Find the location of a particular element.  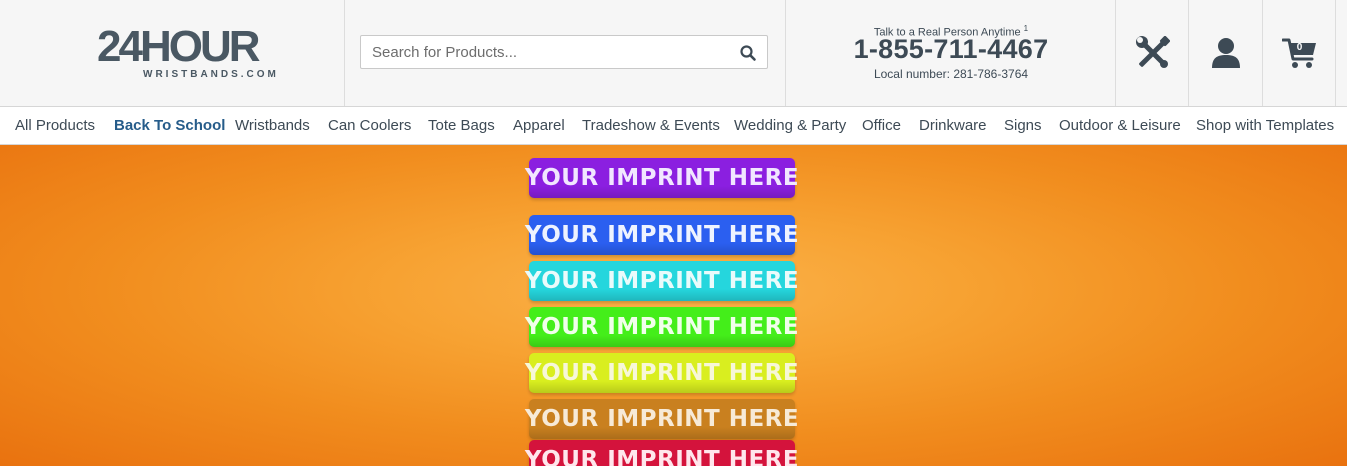

user-icon is located at coordinates (1225, 53).